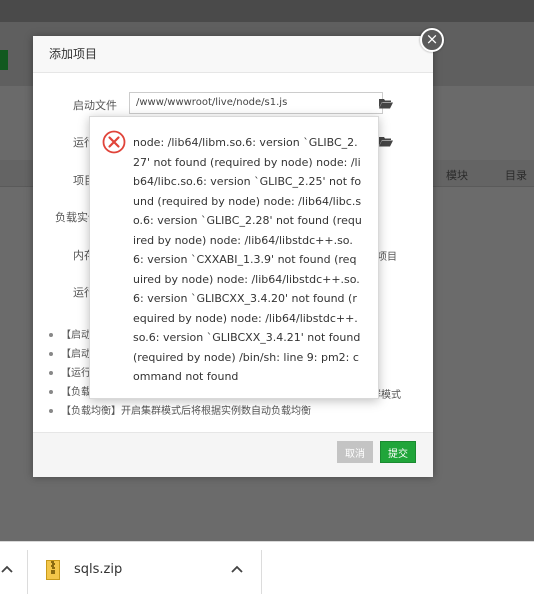 The height and width of the screenshot is (602, 534). Describe the element at coordinates (267, 571) in the screenshot. I see `download-bar: sqls.zip` at that location.